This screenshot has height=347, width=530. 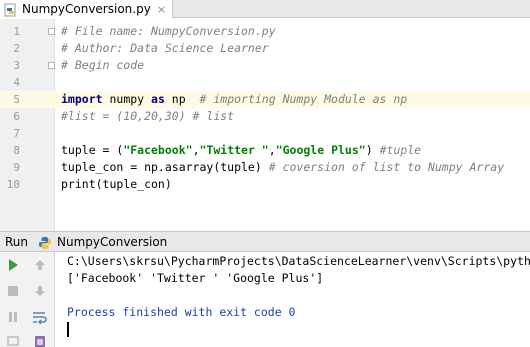 What do you see at coordinates (45, 242) in the screenshot?
I see `python-config-icon` at bounding box center [45, 242].